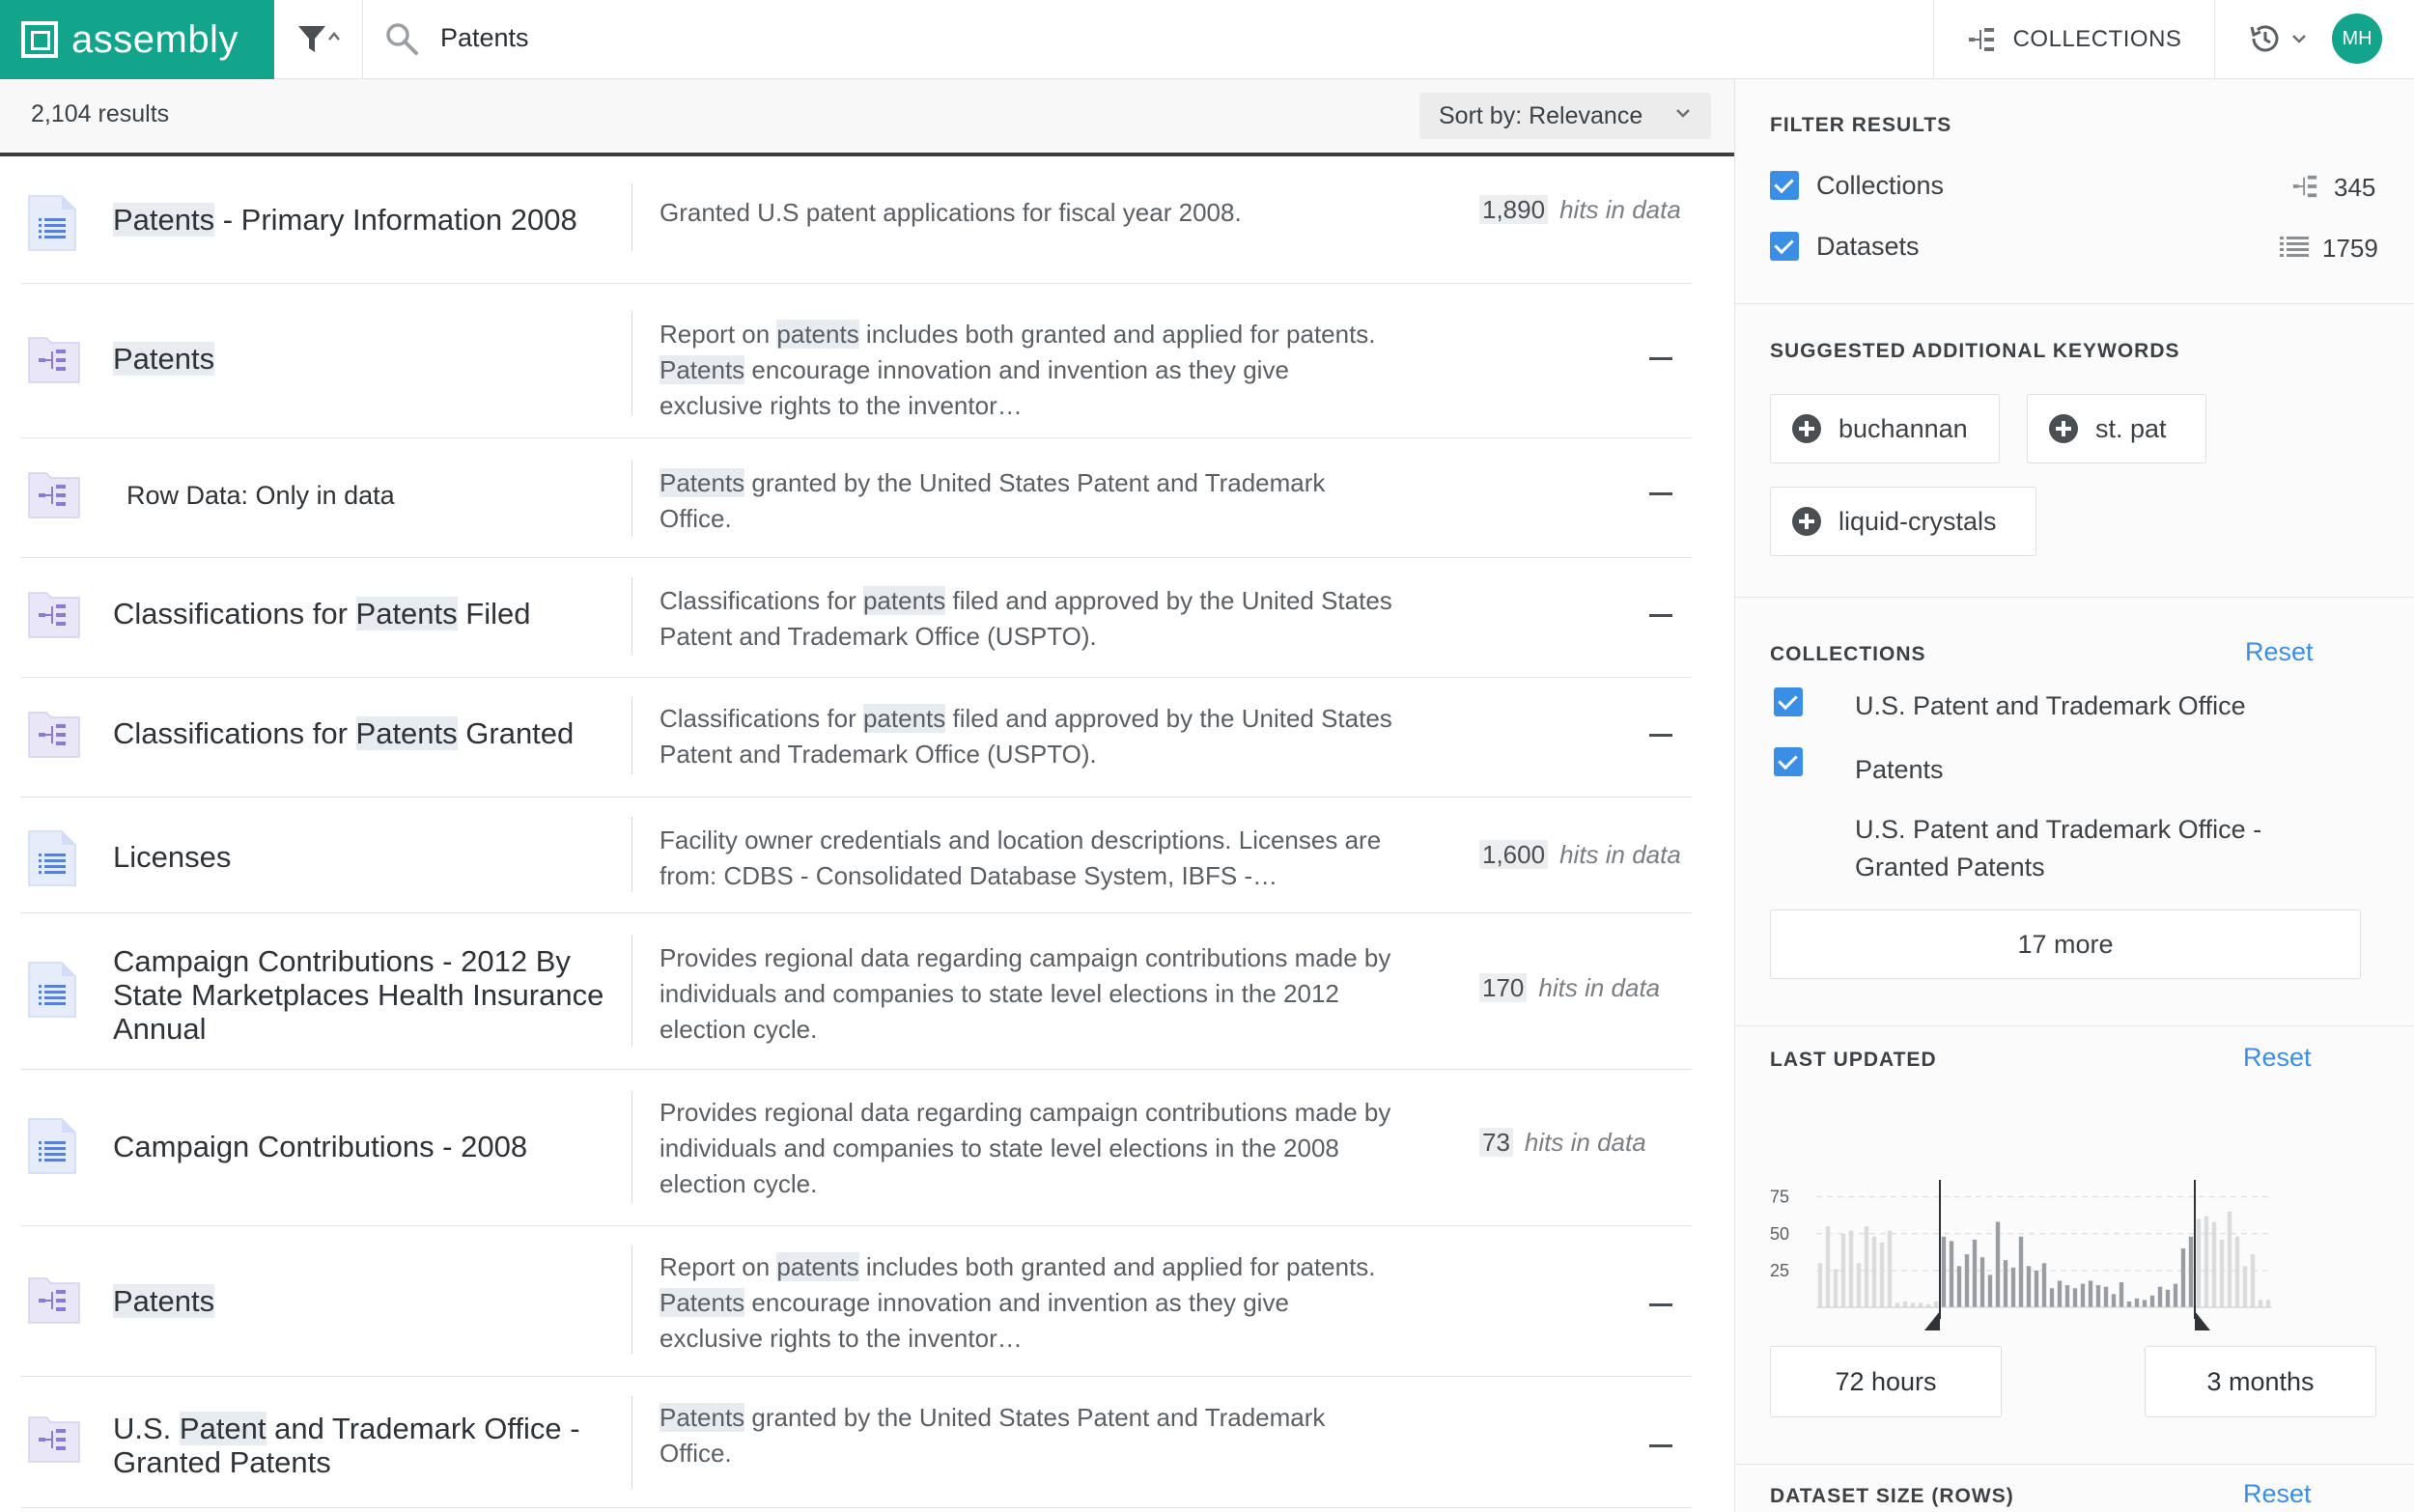 The height and width of the screenshot is (1512, 2414). Describe the element at coordinates (1784, 186) in the screenshot. I see `collections-checkbox` at that location.